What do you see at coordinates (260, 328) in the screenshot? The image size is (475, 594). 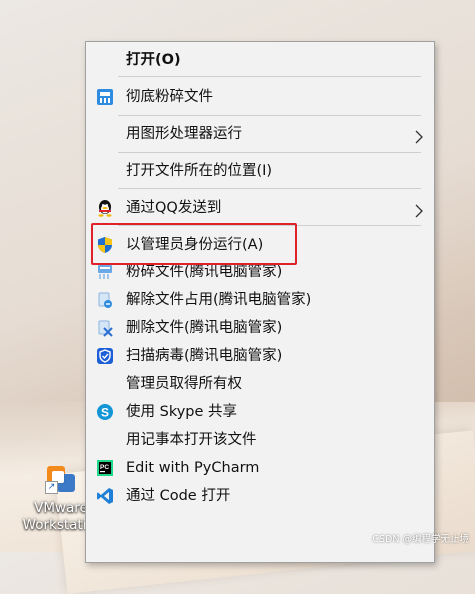 I see `menu-item-tencent-delete: 删除文件(腾讯电脑管家)` at bounding box center [260, 328].